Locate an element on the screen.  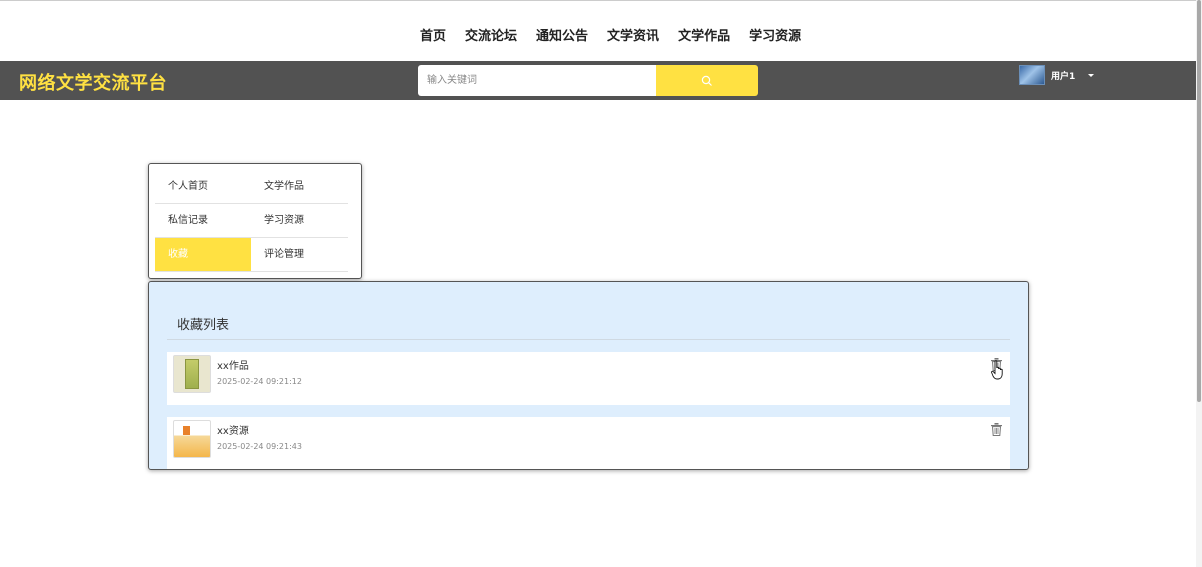
list-item: xx资源 2025-02-24 09:21:43 is located at coordinates (588, 443).